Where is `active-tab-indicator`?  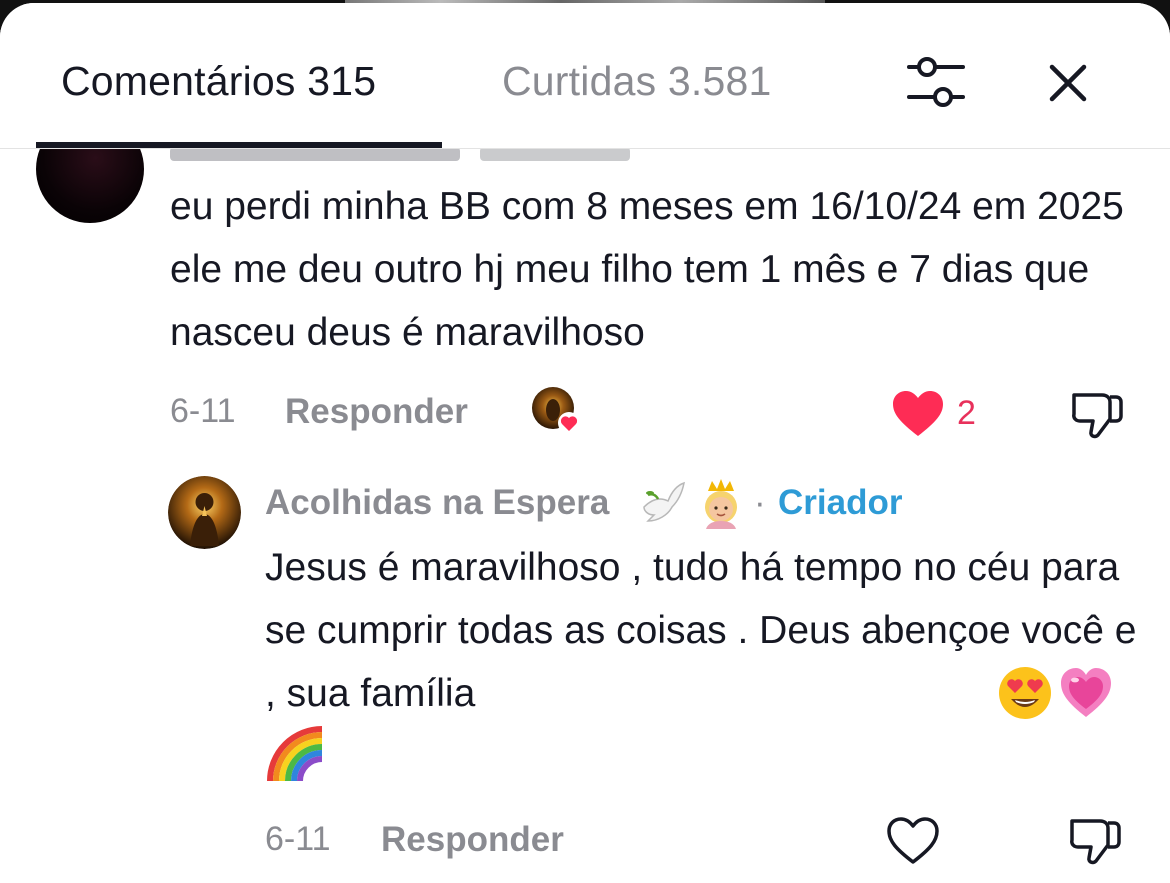 active-tab-indicator is located at coordinates (239, 145).